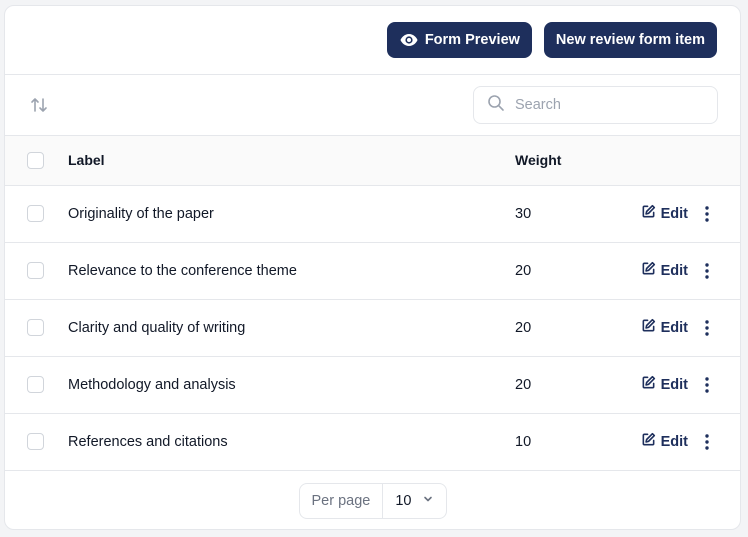 The width and height of the screenshot is (748, 537). I want to click on per-page-select: 10, so click(414, 501).